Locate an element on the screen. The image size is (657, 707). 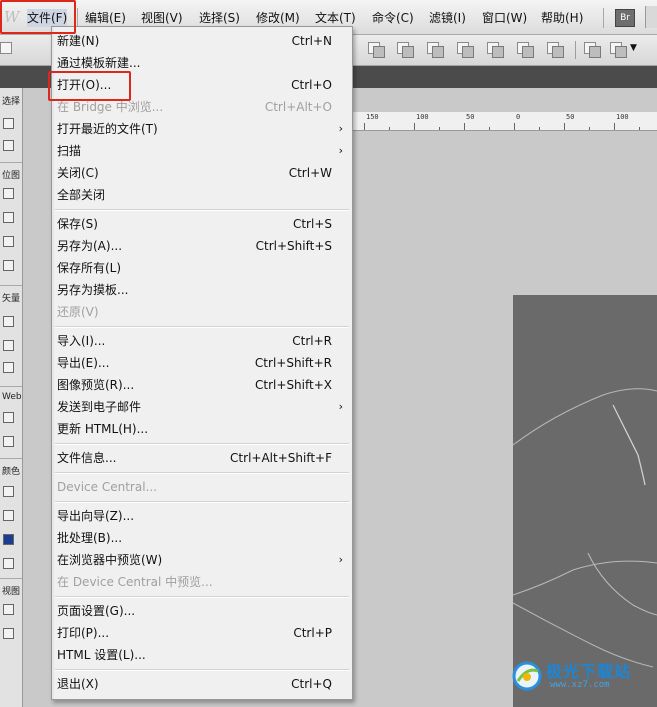
tools-section-label: 颜色 is located at coordinates (11, 472).